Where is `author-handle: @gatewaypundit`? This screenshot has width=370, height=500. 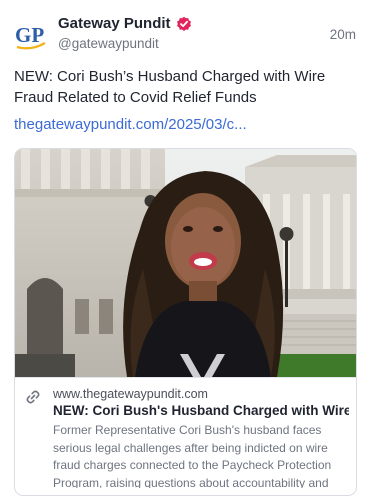
author-handle: @gatewaypundit is located at coordinates (108, 43).